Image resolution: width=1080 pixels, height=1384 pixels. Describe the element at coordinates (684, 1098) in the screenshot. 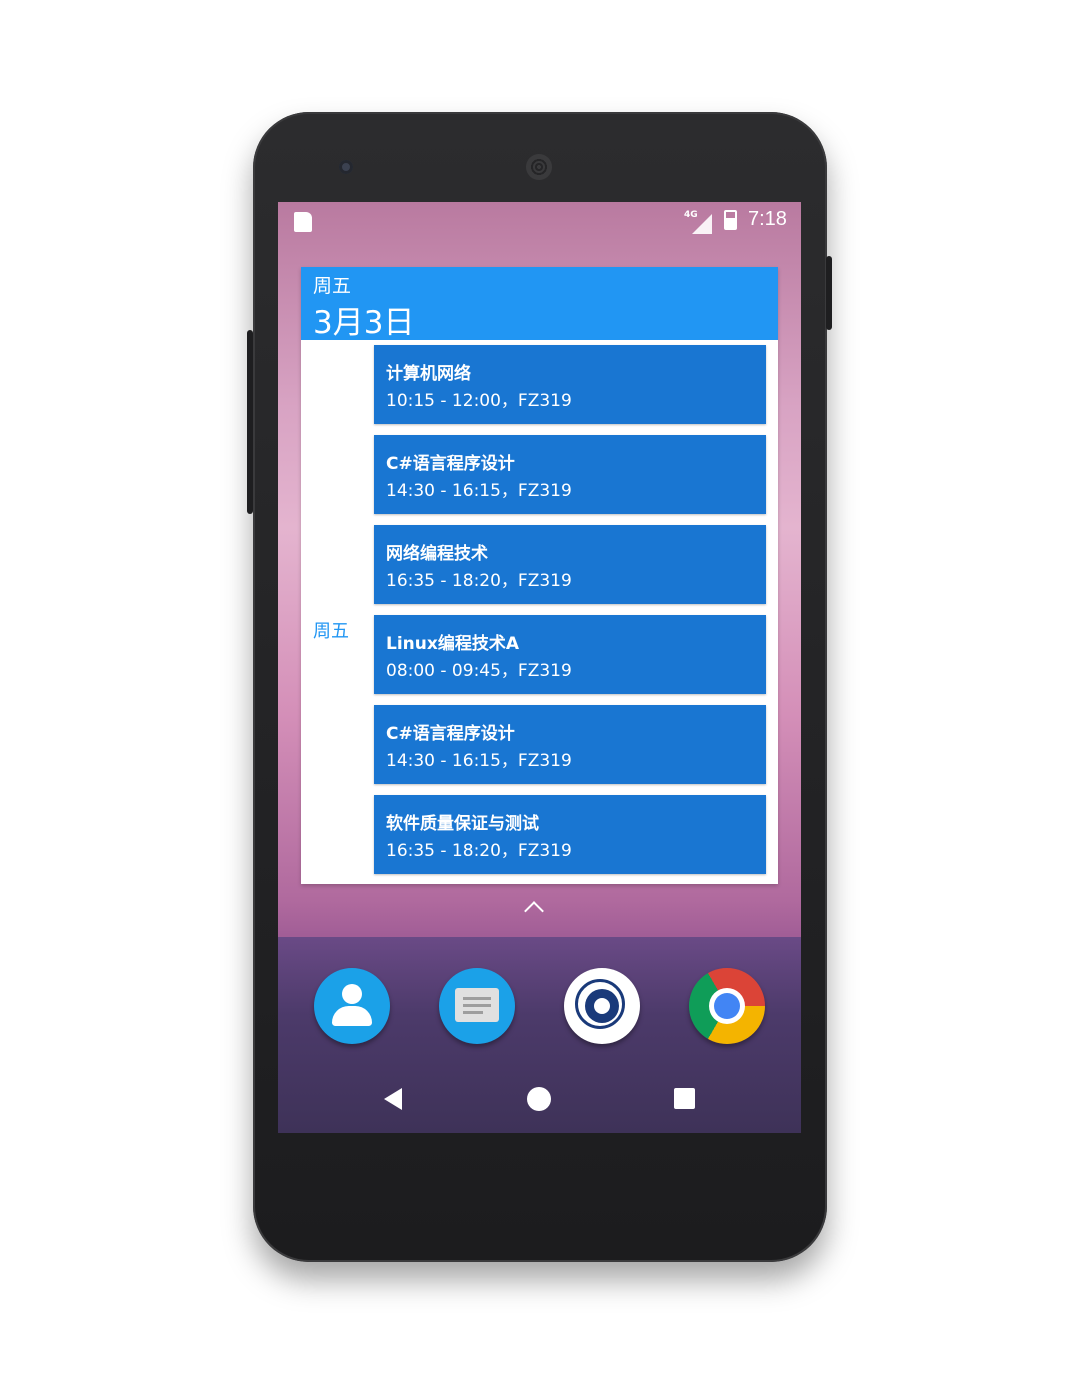

I see `recents-icon` at that location.